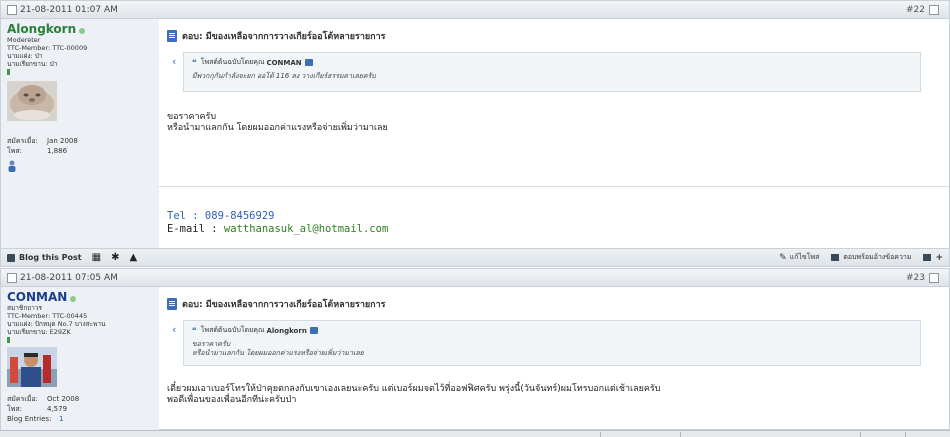 The image size is (950, 437). What do you see at coordinates (475, 10) in the screenshot?
I see `post-header: 21-08-2011 01:07 AM #22` at bounding box center [475, 10].